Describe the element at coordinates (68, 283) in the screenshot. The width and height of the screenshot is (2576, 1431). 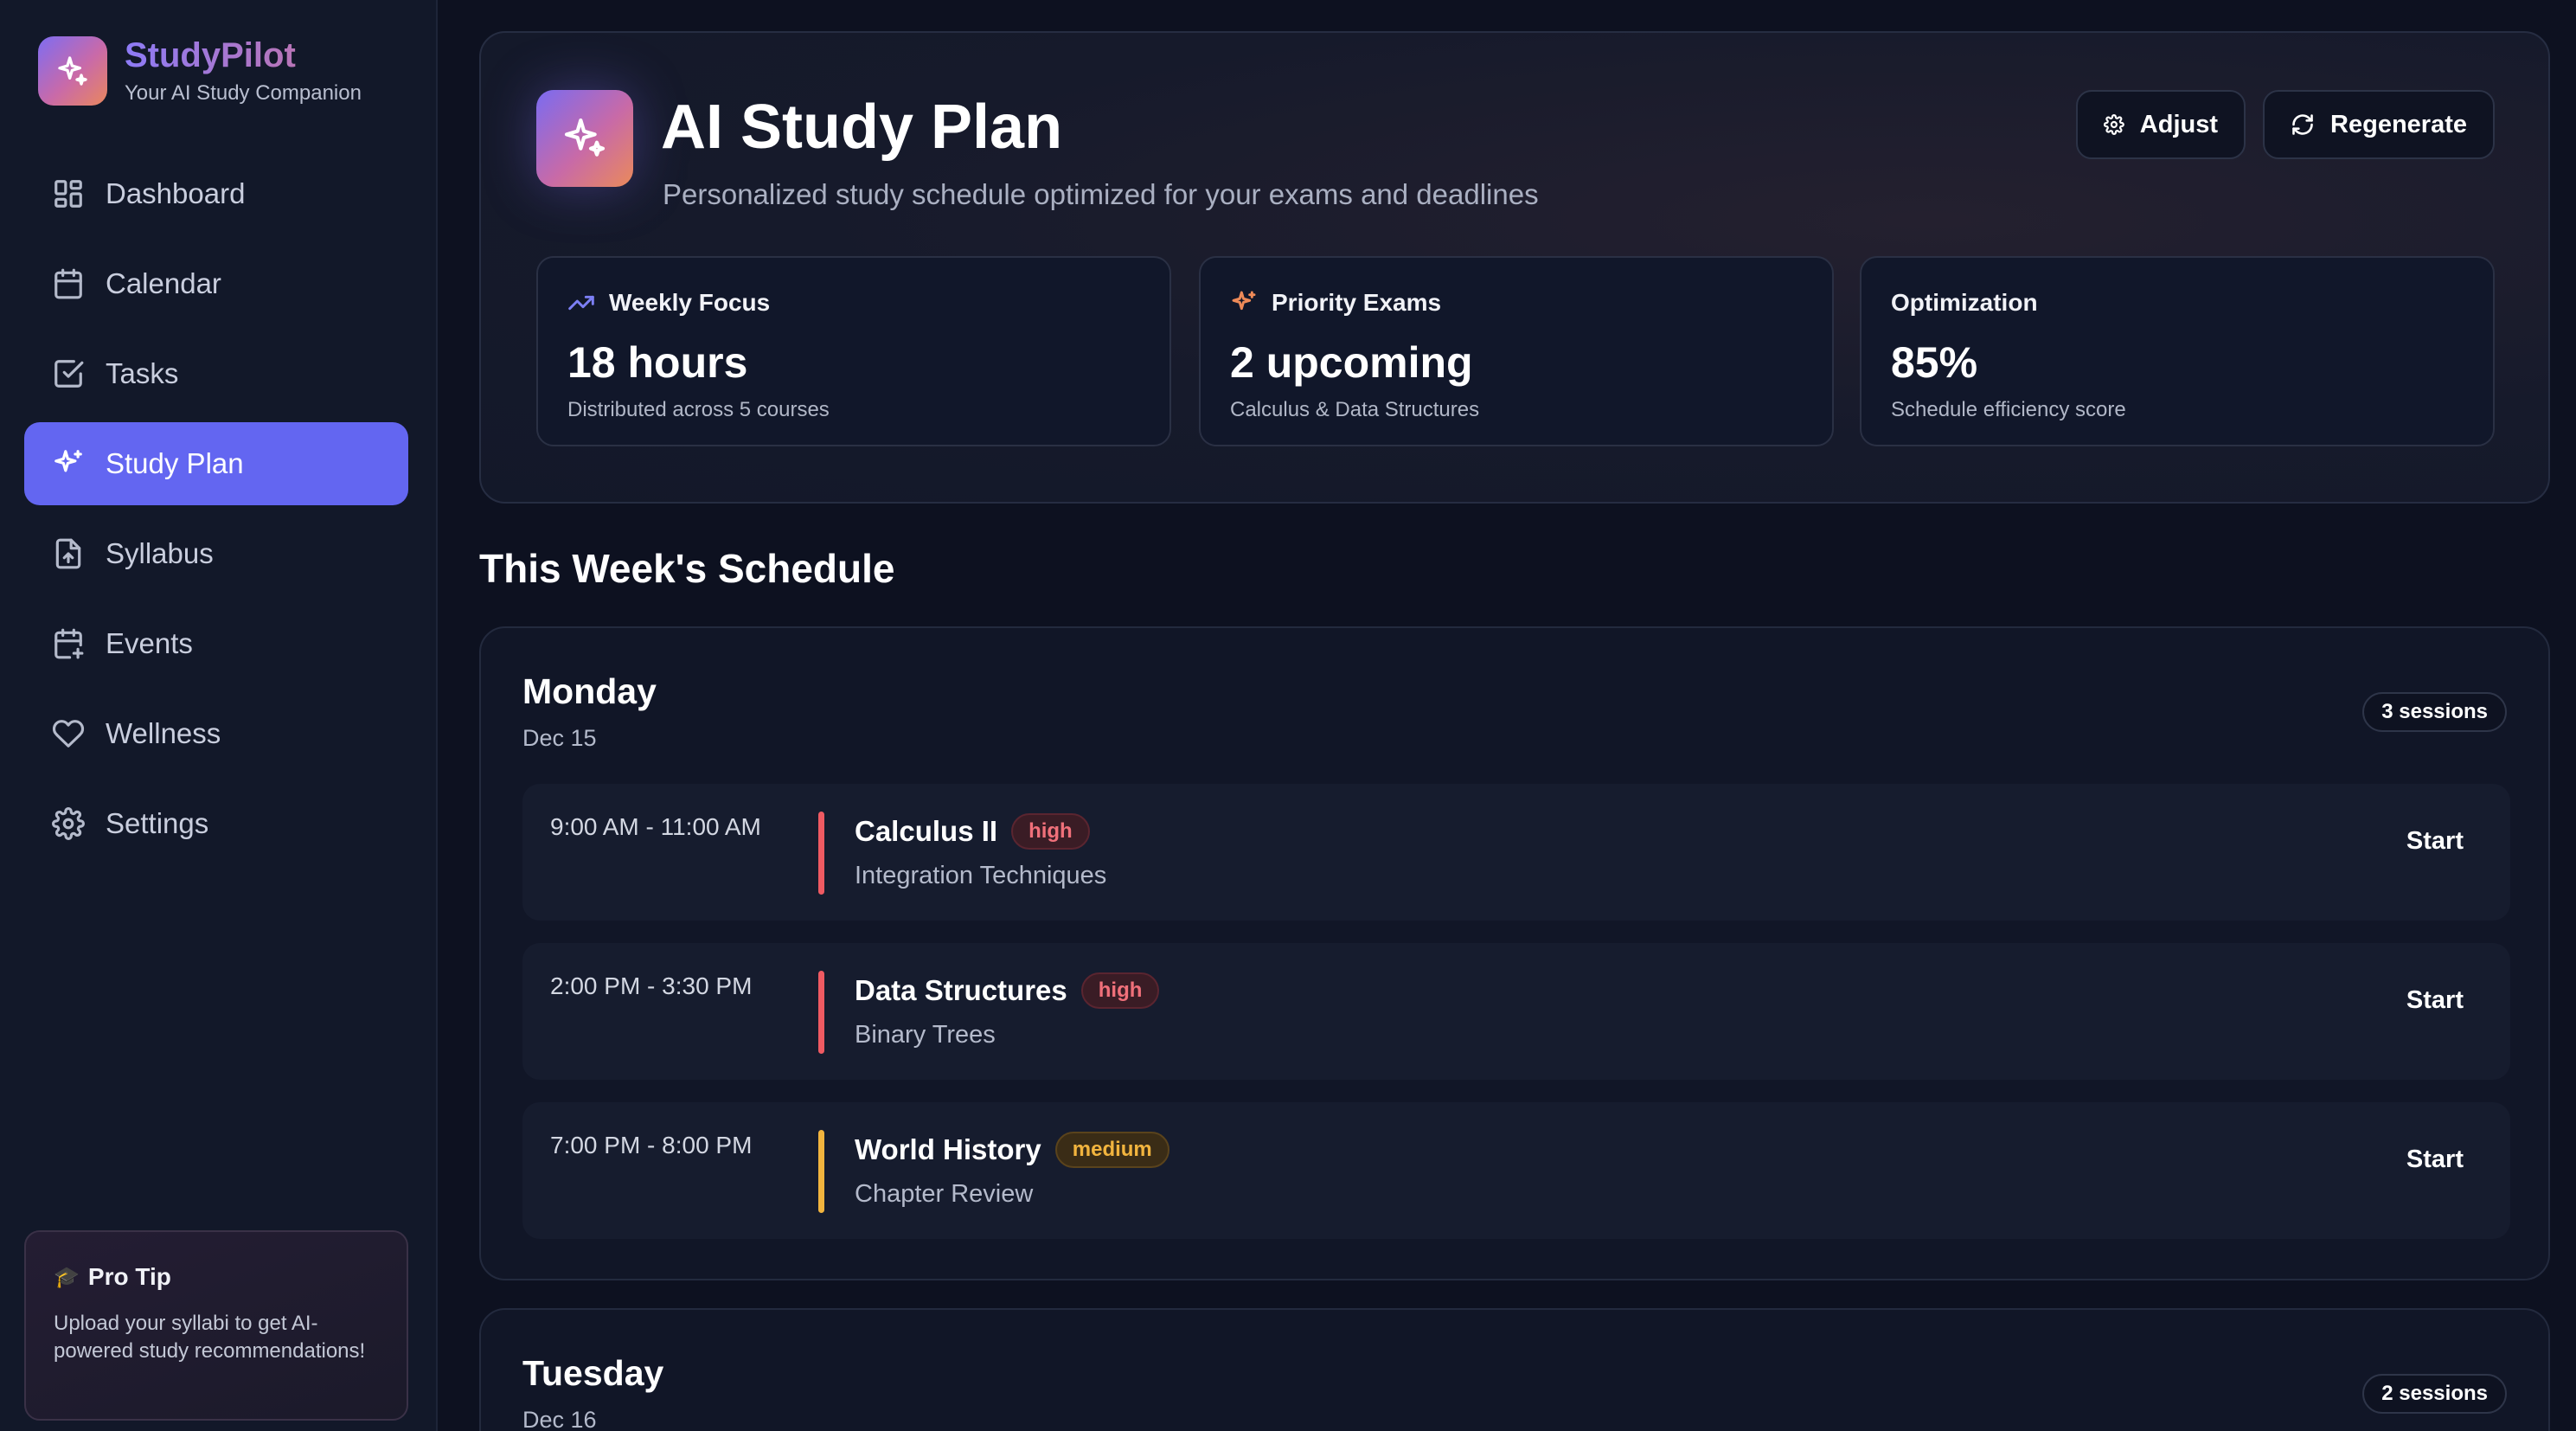
I see `calendar-icon` at that location.